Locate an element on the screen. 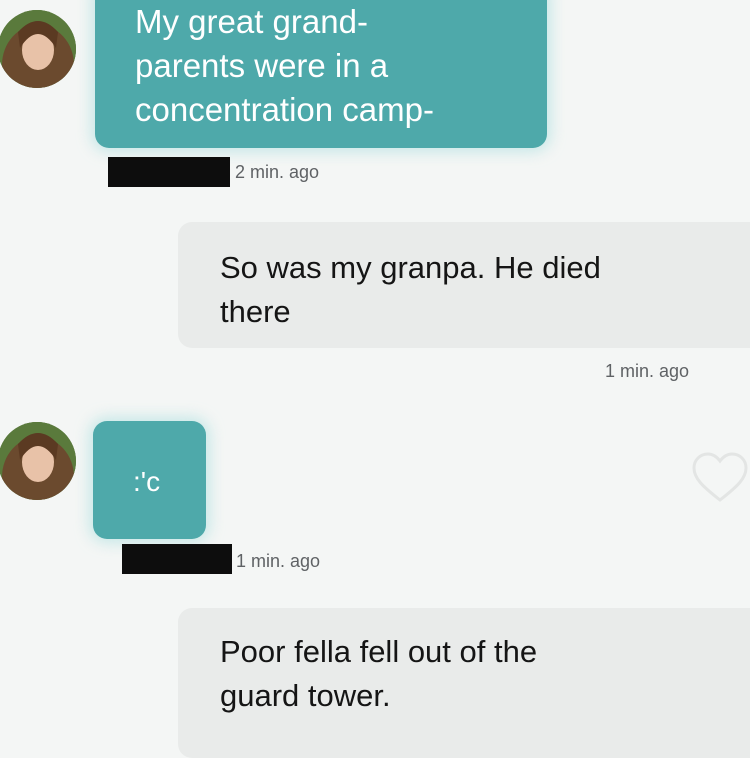 The height and width of the screenshot is (758, 750). message-timestamp: 2 min. ago is located at coordinates (277, 172).